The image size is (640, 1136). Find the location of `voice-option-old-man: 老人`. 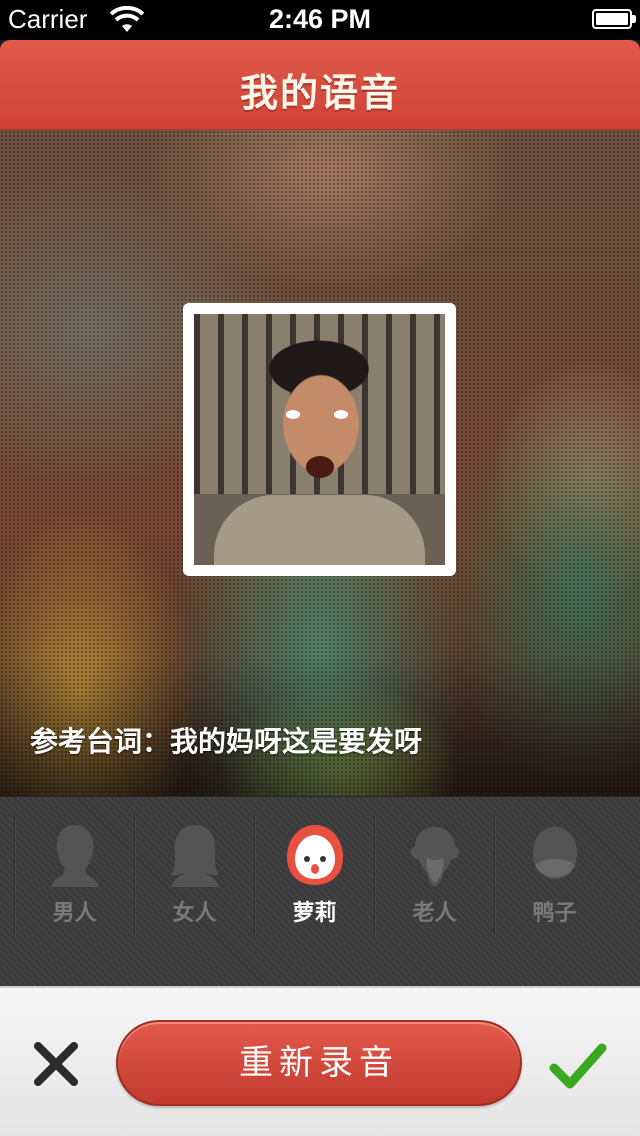

voice-option-old-man: 老人 is located at coordinates (434, 875).